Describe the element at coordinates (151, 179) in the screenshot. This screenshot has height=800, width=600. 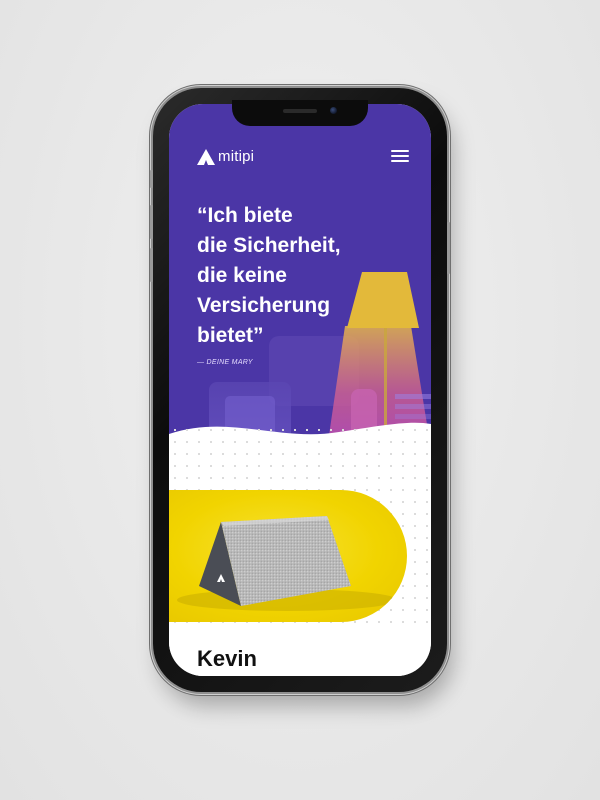
I see `mute-switch` at that location.